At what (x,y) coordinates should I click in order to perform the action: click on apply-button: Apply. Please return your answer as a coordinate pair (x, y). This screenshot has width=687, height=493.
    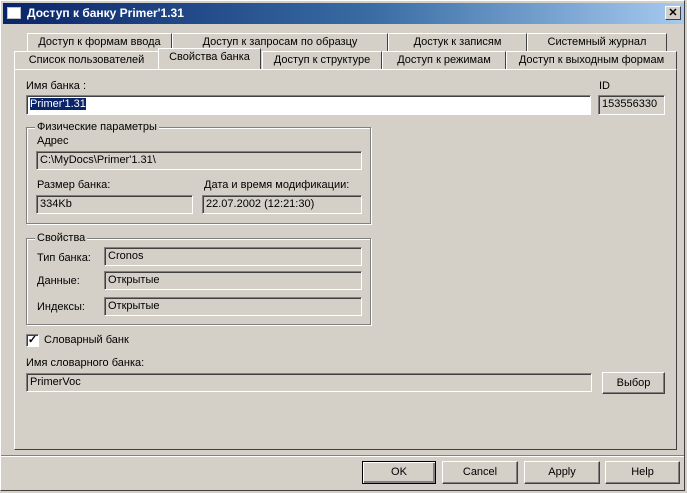
    Looking at the image, I should click on (562, 472).